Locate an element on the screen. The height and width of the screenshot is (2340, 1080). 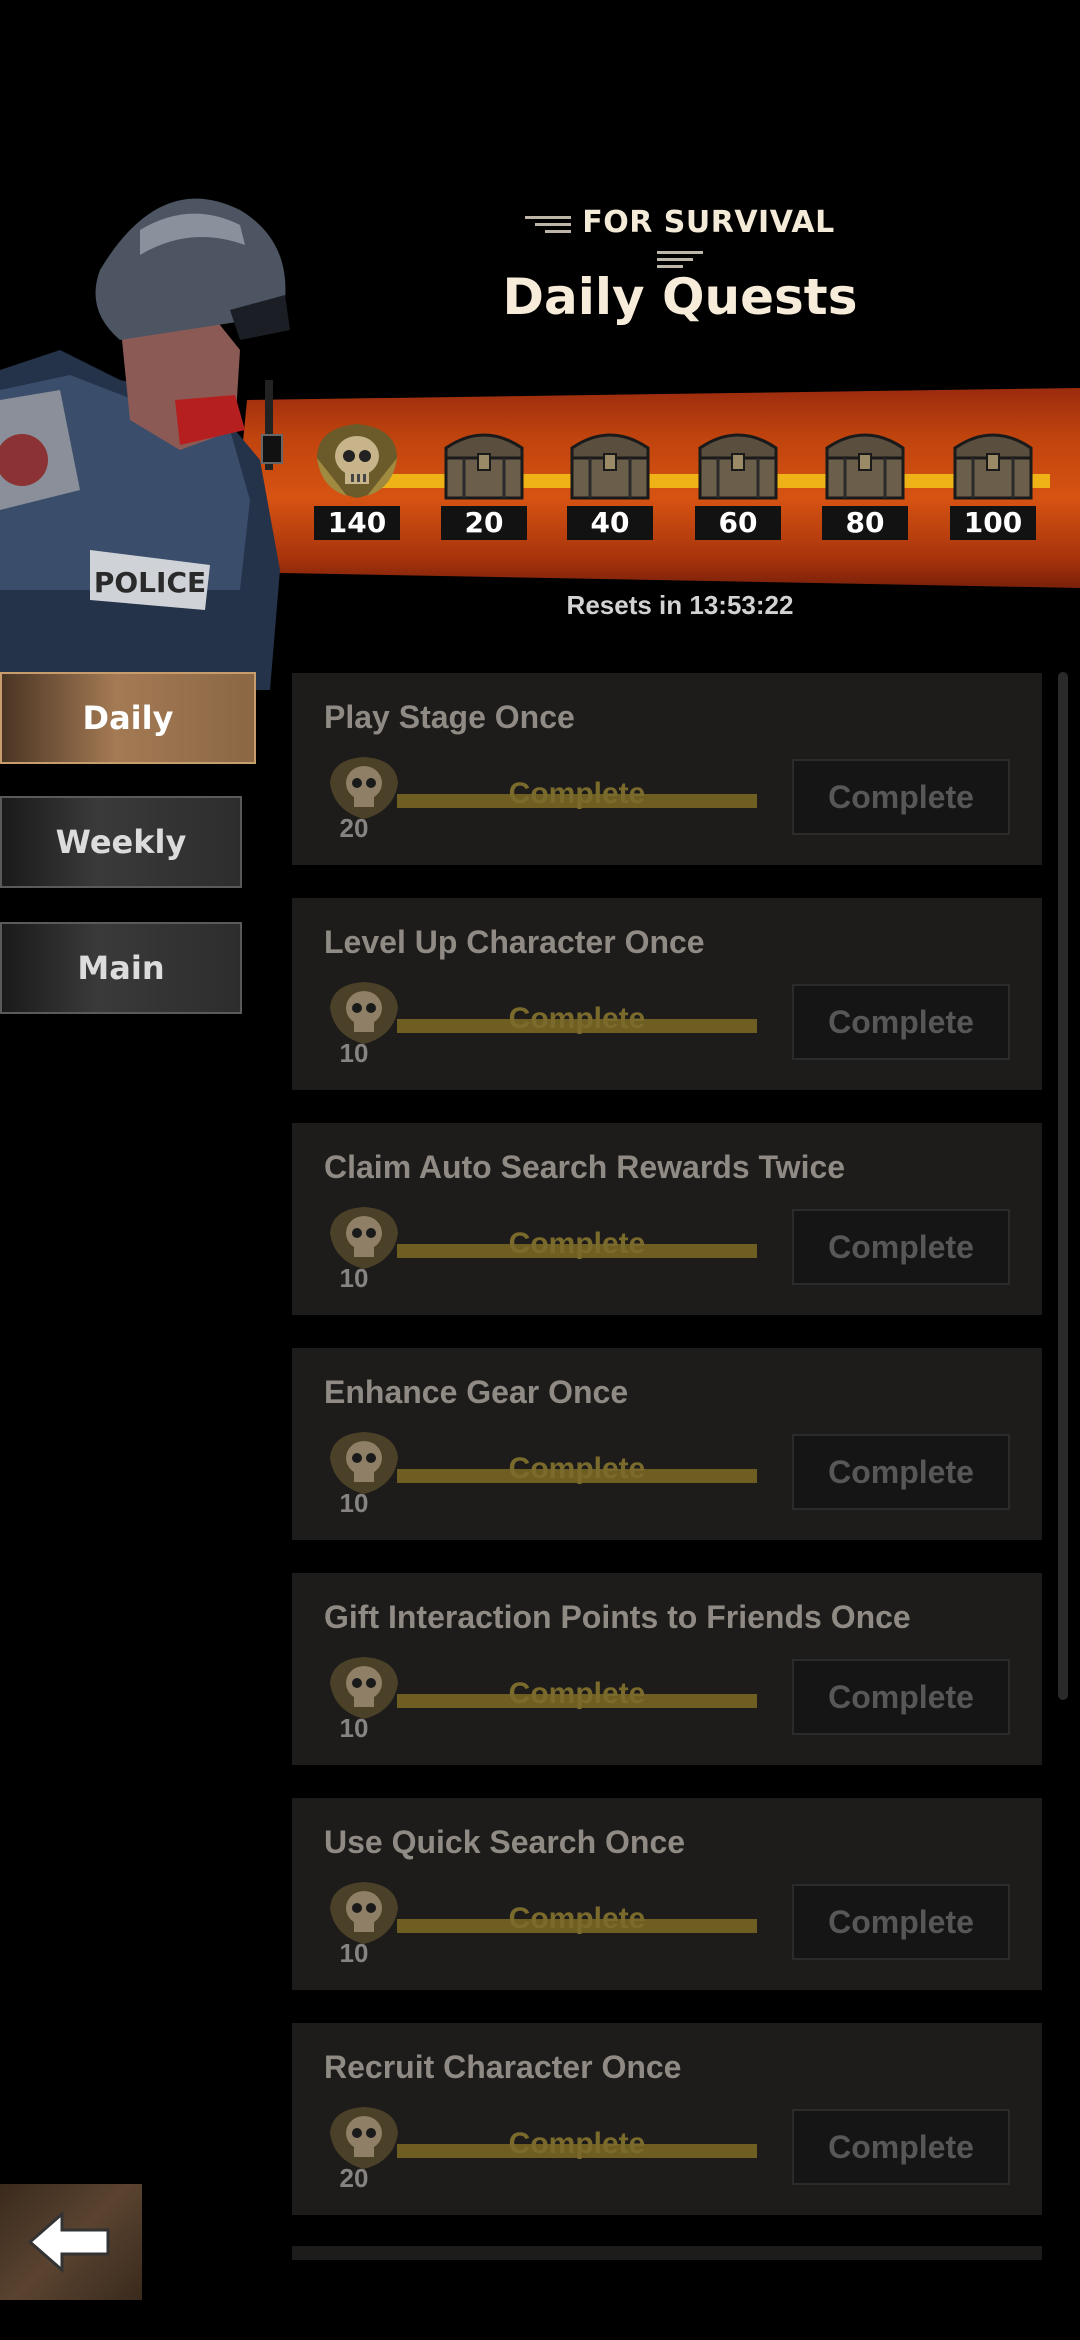
back-arrow-icon is located at coordinates (68, 2242).